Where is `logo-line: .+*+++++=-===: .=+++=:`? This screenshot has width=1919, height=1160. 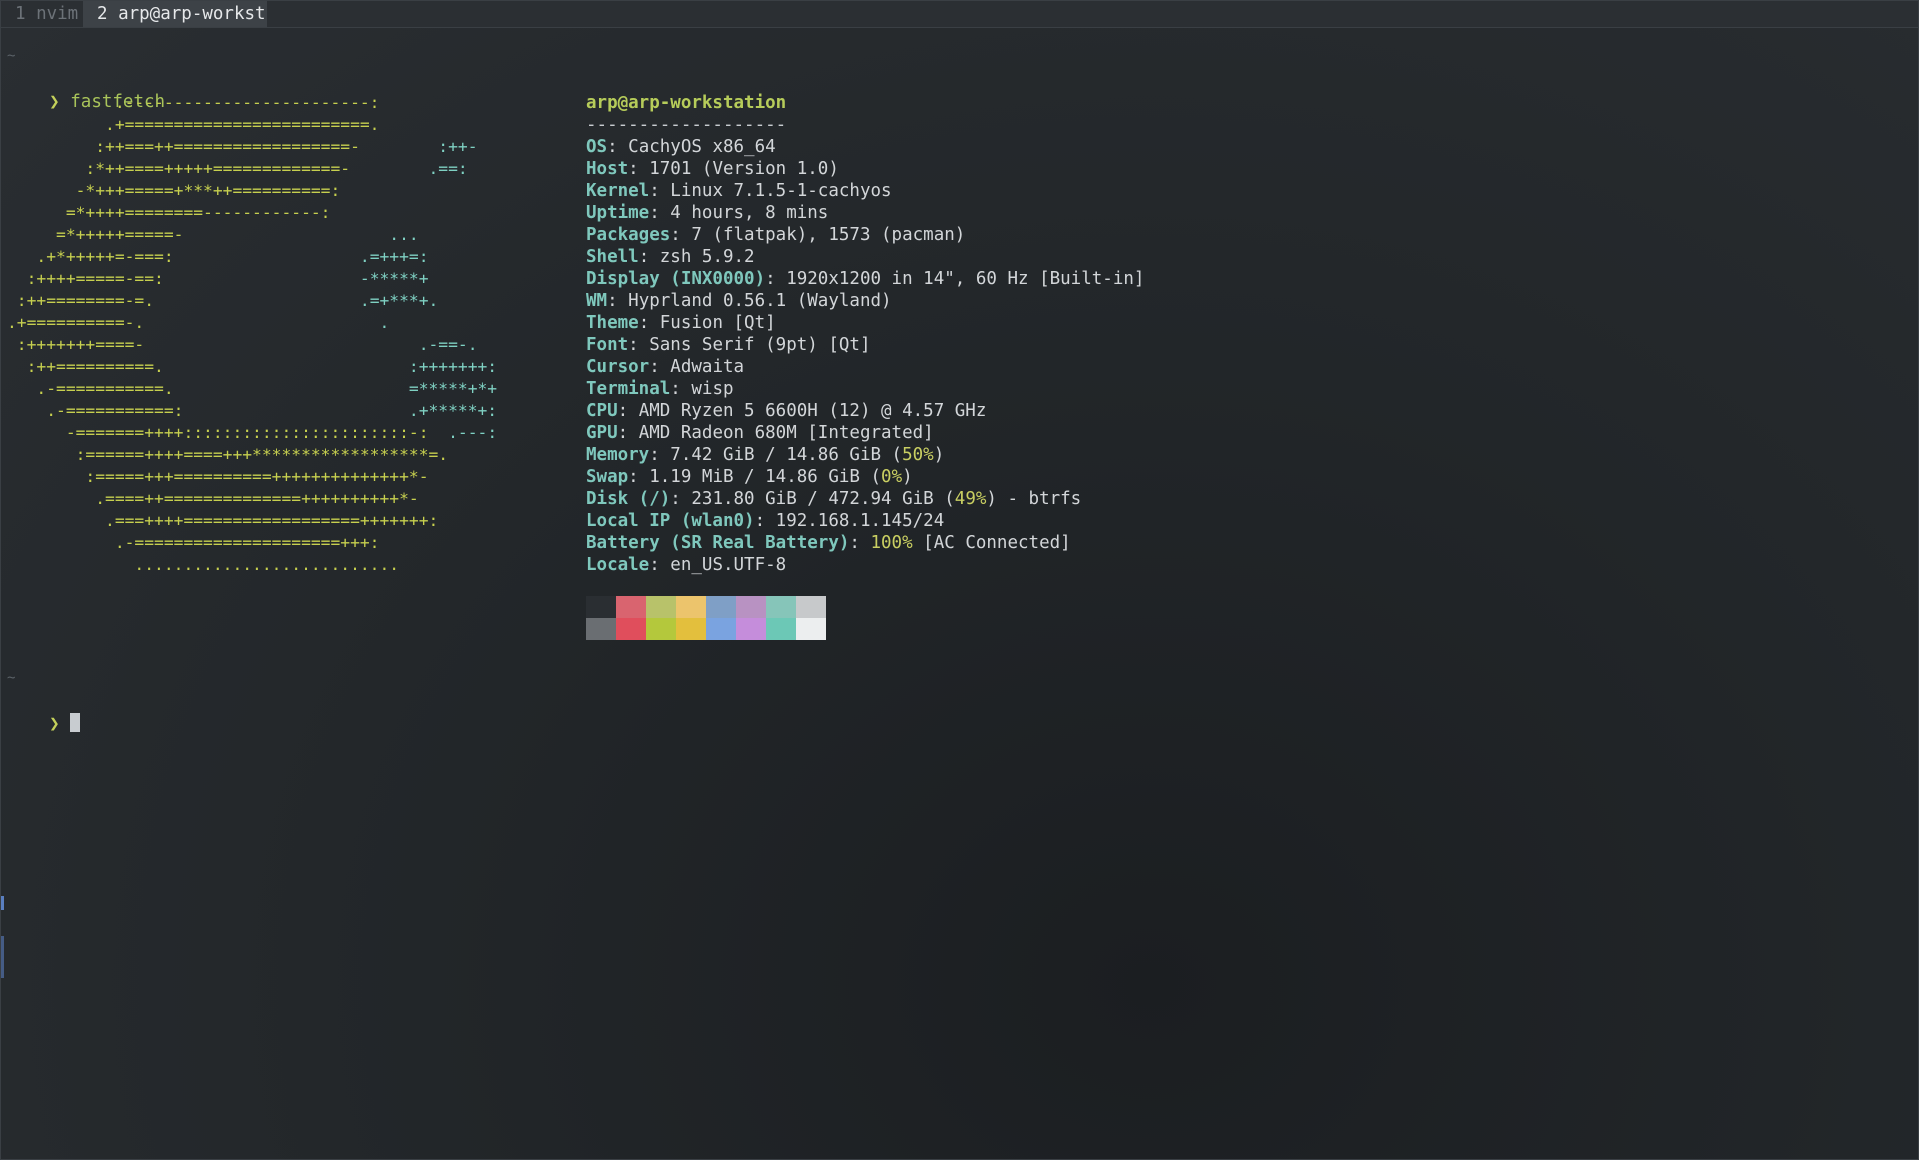
logo-line: .+*+++++=-===: .=+++=: is located at coordinates (218, 256).